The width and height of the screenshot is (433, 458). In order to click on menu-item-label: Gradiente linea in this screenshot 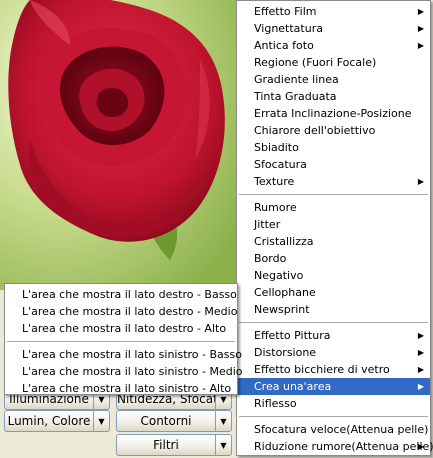, I will do `click(296, 79)`.